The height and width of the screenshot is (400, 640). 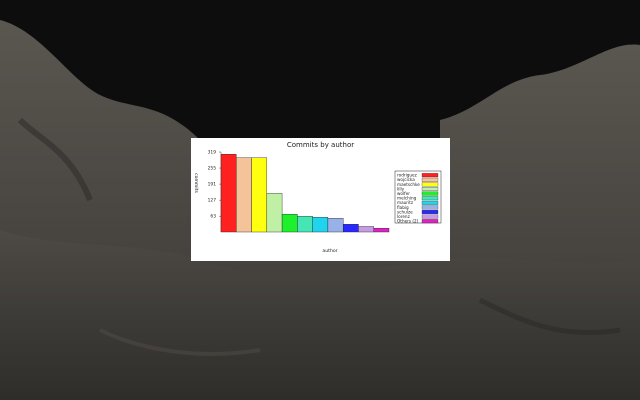 What do you see at coordinates (212, 201) in the screenshot?
I see `y-tick-label: 127` at bounding box center [212, 201].